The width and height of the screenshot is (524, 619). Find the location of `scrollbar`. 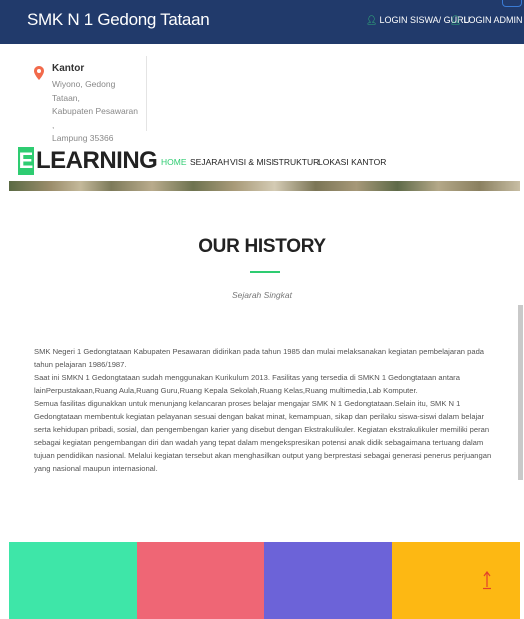

scrollbar is located at coordinates (520, 392).